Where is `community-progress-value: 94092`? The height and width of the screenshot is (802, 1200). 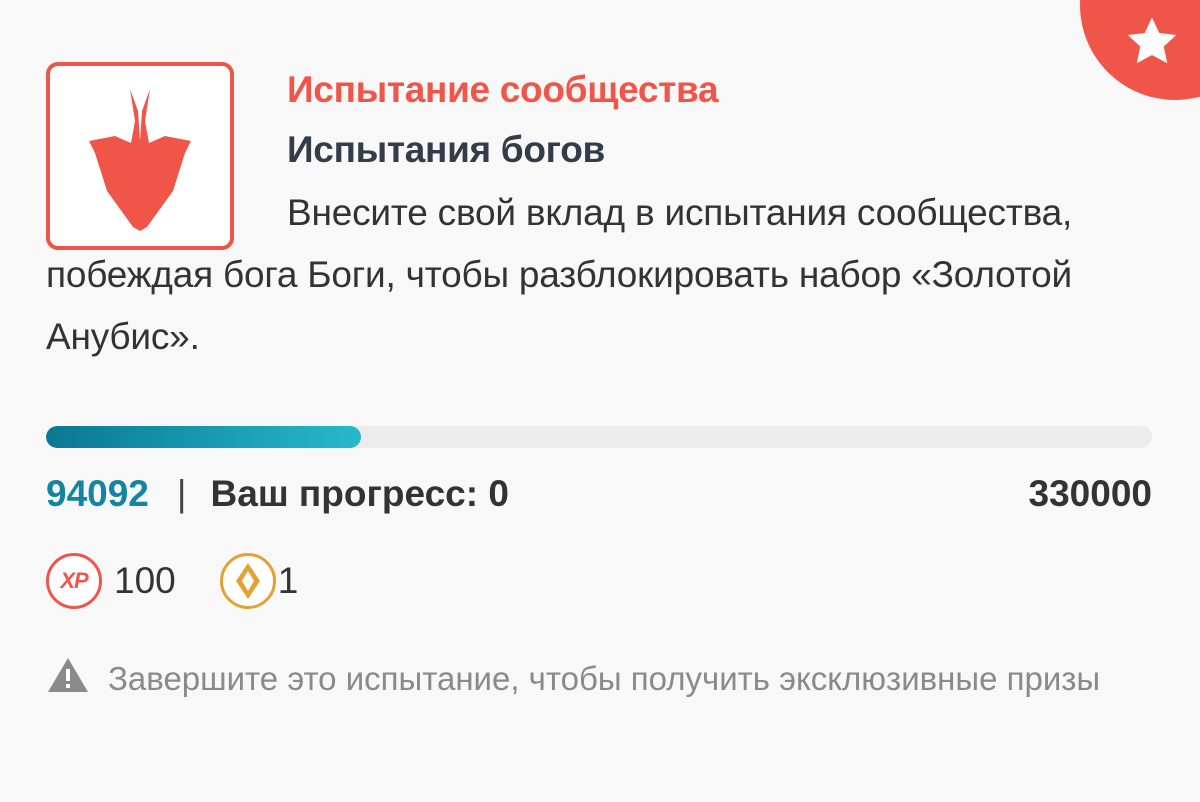
community-progress-value: 94092 is located at coordinates (97, 493).